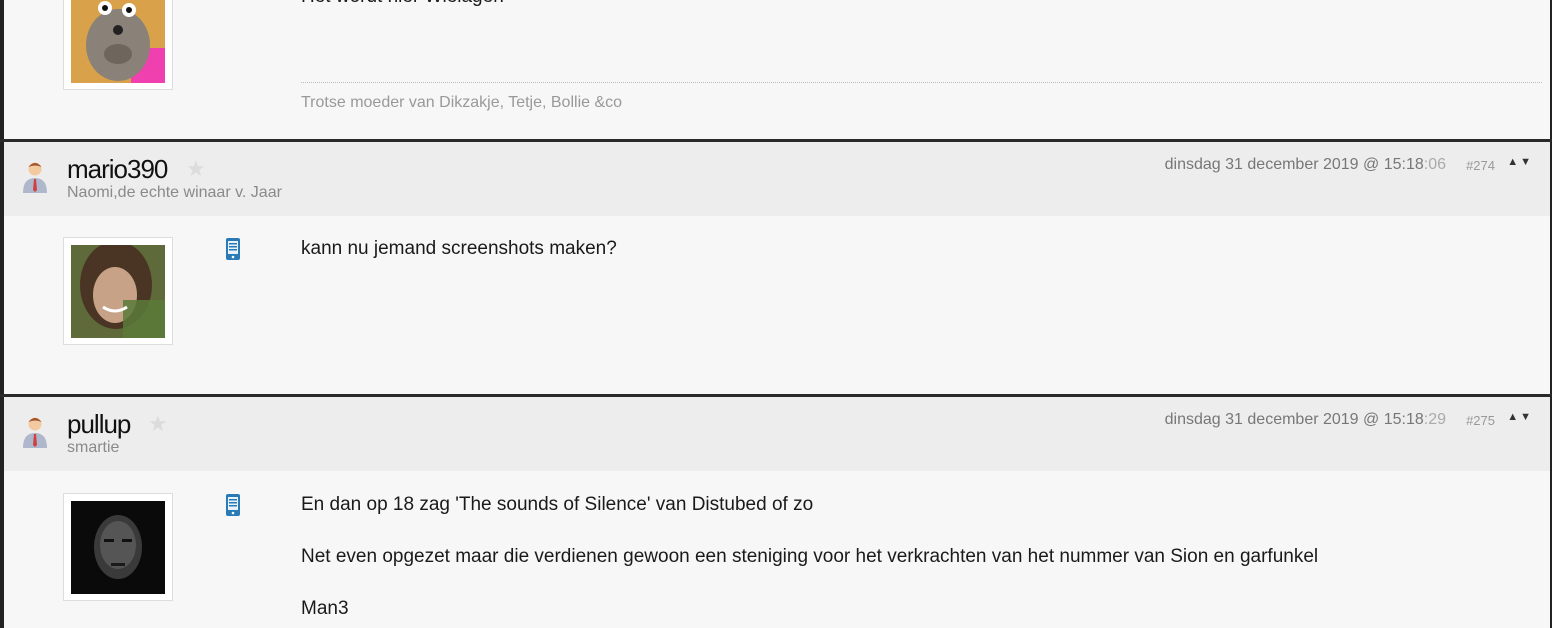 The width and height of the screenshot is (1552, 628). Describe the element at coordinates (99, 424) in the screenshot. I see `username: pullup` at that location.